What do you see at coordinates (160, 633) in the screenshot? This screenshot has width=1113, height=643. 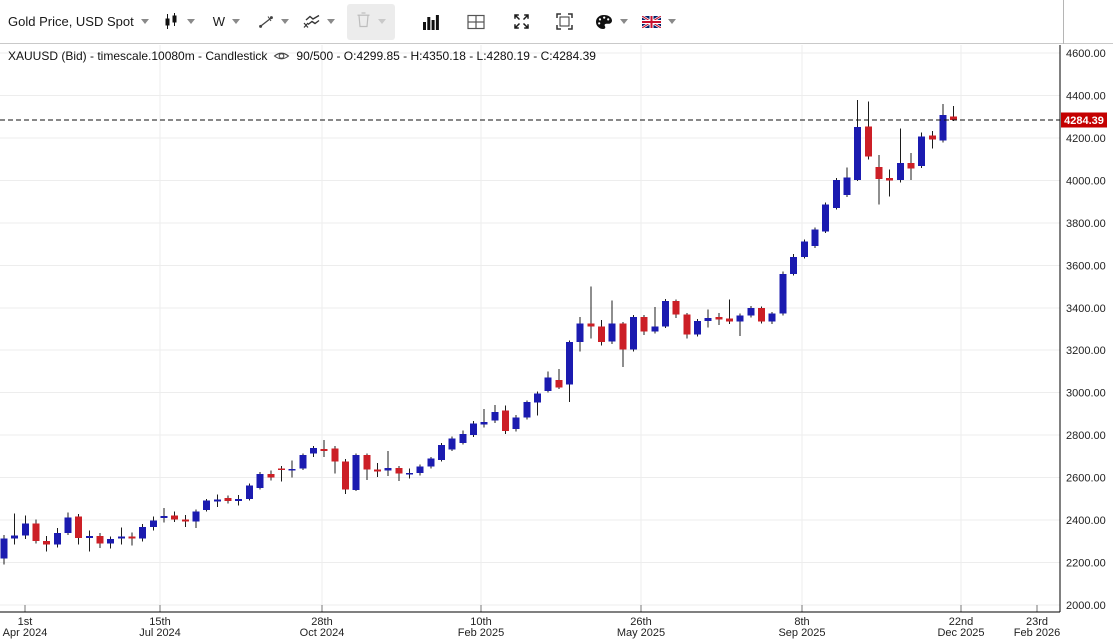 I see `svg-text: Jul 2024` at bounding box center [160, 633].